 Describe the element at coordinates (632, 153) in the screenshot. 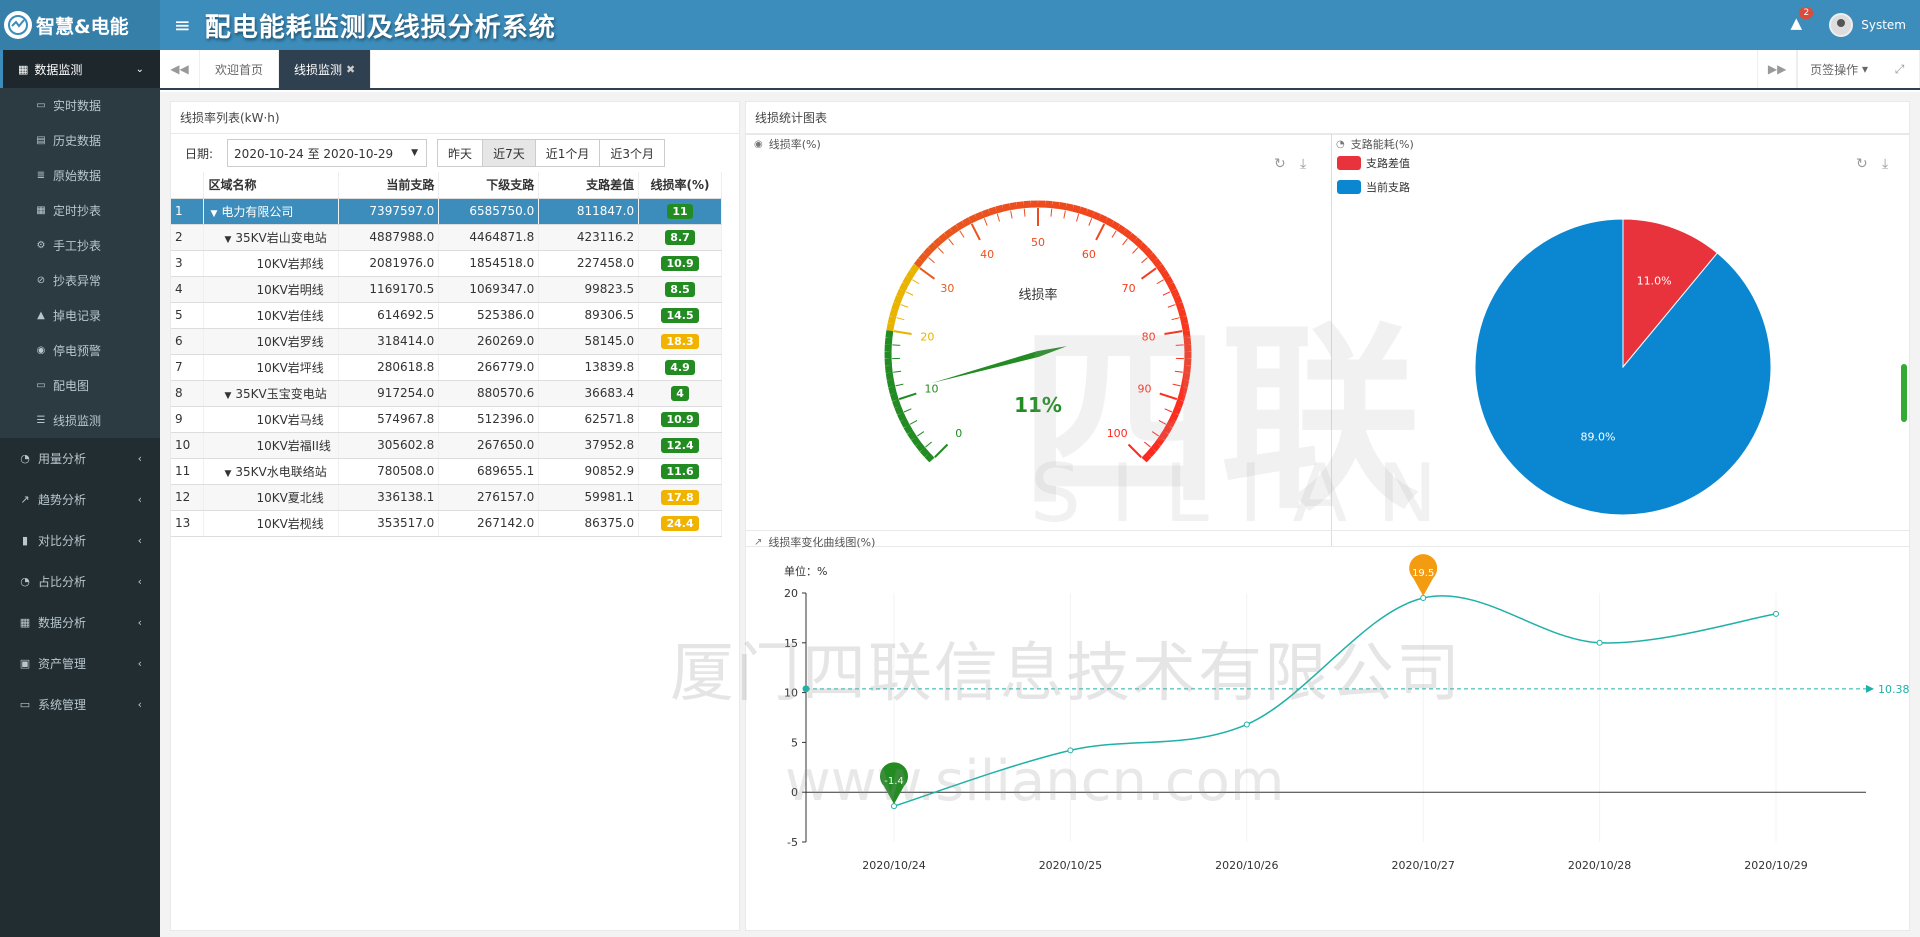

I see `range-button: 近3个月` at that location.